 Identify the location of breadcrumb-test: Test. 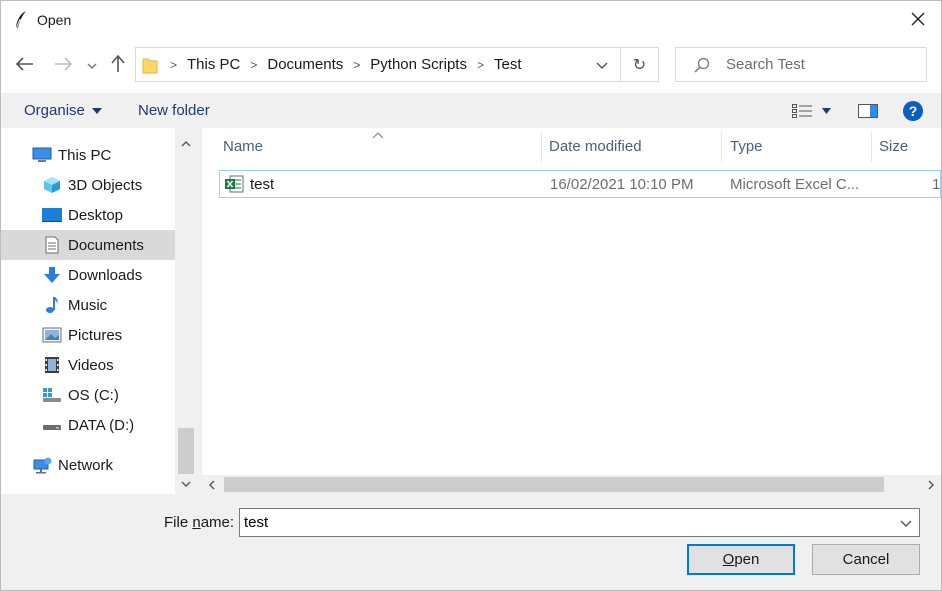
(508, 64).